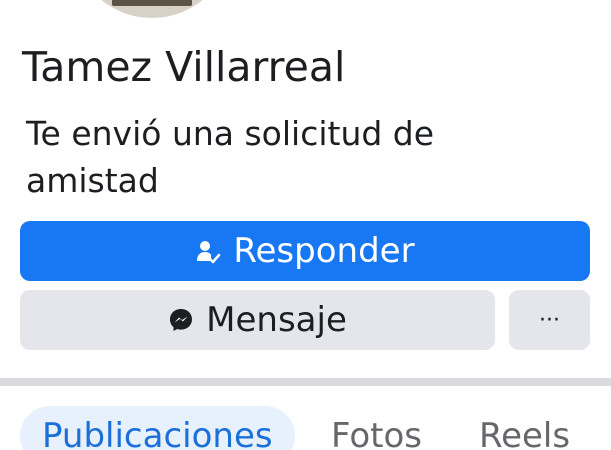 The height and width of the screenshot is (450, 611). Describe the element at coordinates (157, 428) in the screenshot. I see `tab-publicaciones: Publicaciones` at that location.